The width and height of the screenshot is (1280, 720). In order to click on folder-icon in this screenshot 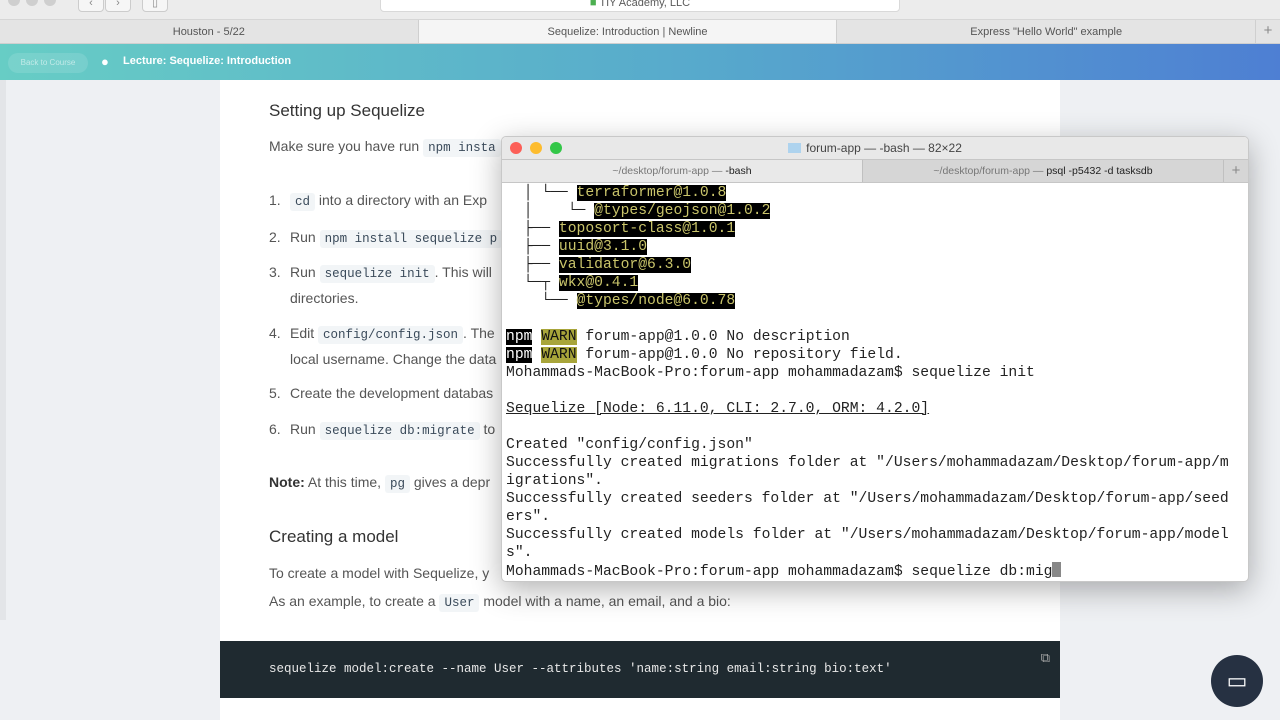, I will do `click(795, 148)`.